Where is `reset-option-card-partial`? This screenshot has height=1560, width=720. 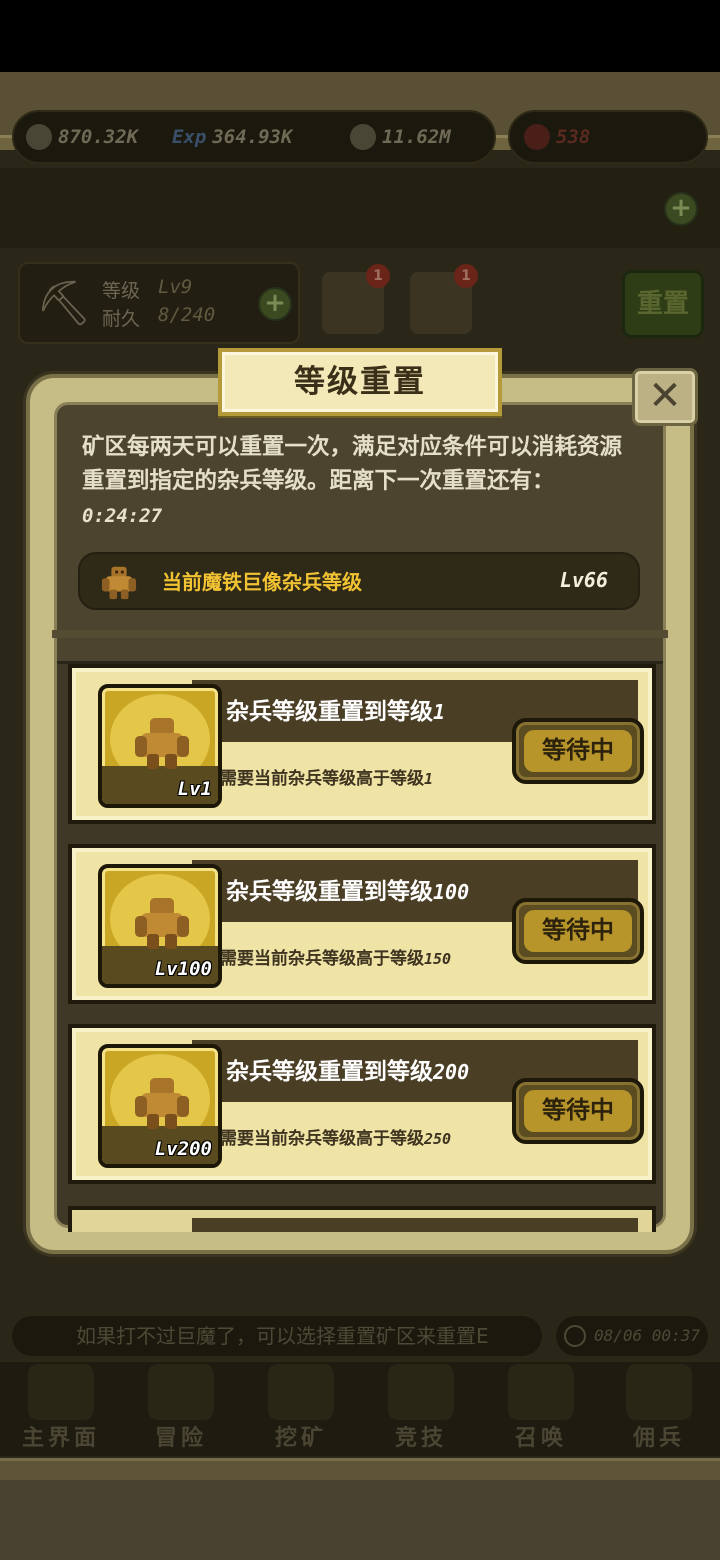
reset-option-card-partial is located at coordinates (362, 1219).